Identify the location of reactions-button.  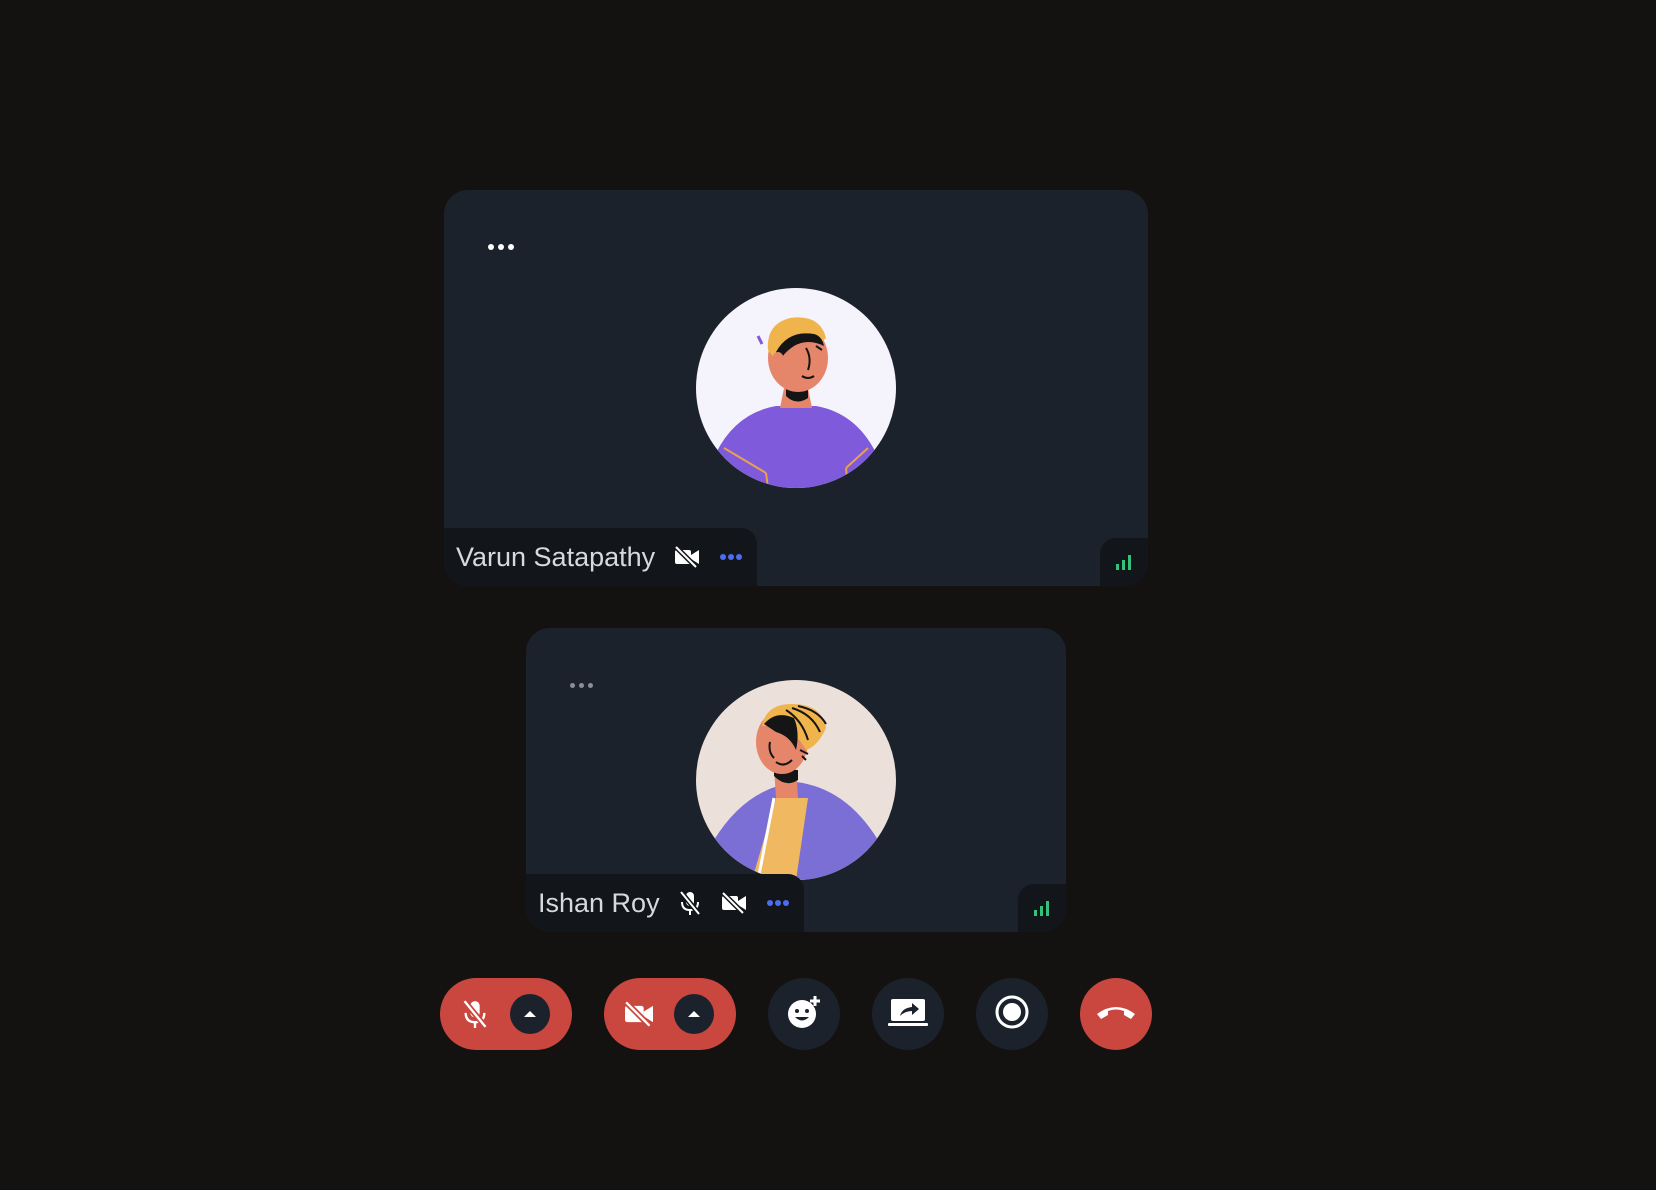
(804, 1014).